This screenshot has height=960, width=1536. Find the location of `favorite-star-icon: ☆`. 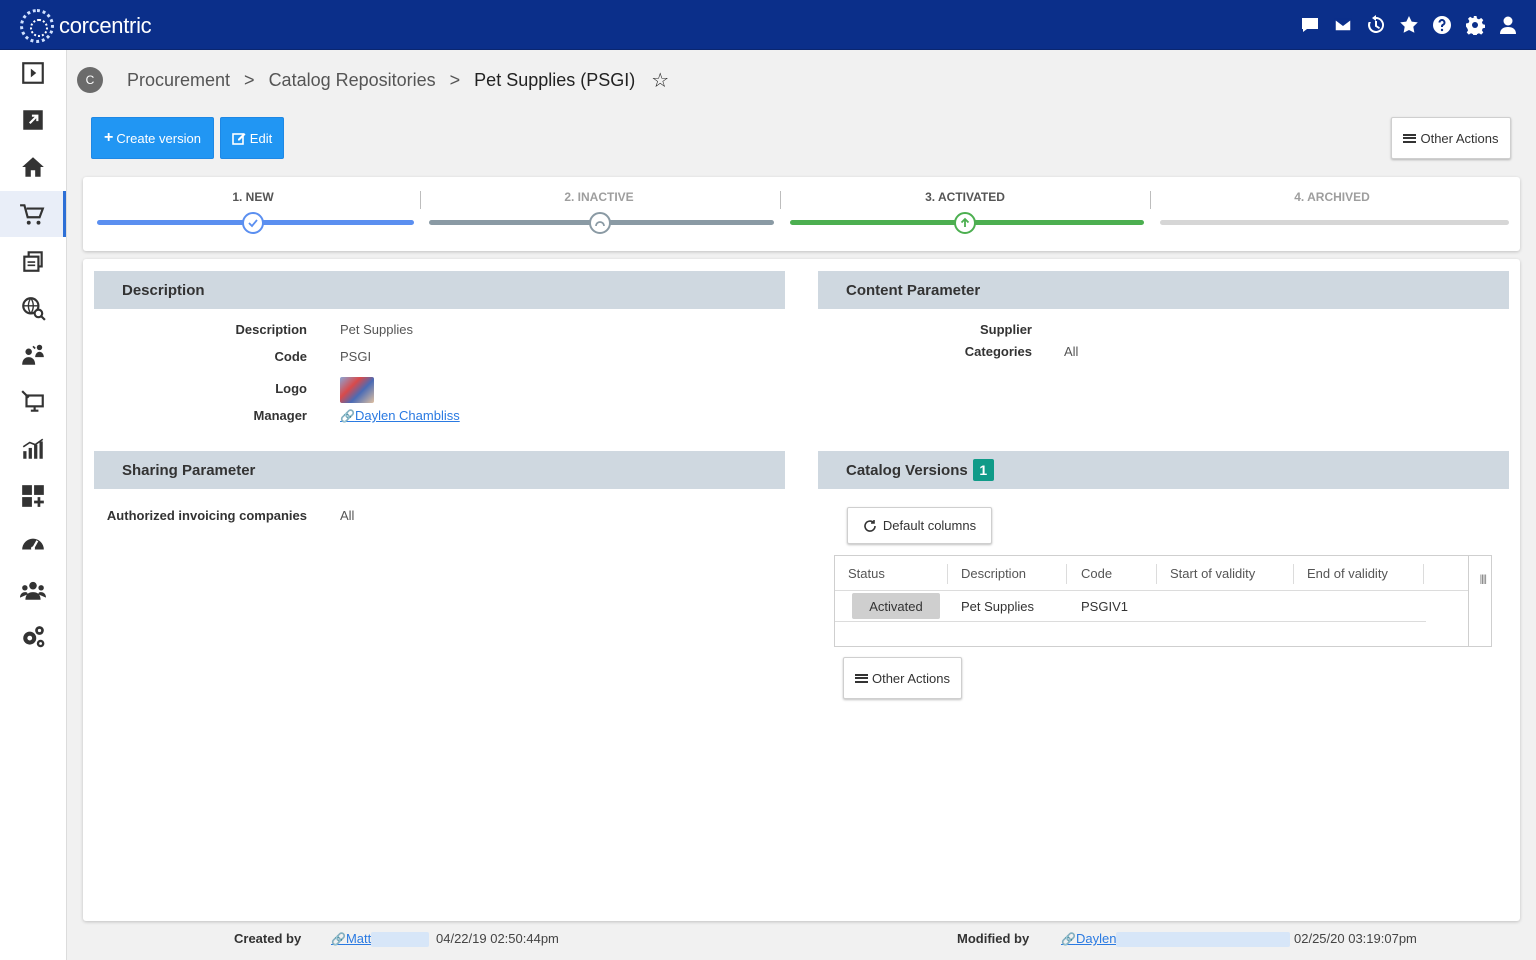

favorite-star-icon: ☆ is located at coordinates (660, 80).